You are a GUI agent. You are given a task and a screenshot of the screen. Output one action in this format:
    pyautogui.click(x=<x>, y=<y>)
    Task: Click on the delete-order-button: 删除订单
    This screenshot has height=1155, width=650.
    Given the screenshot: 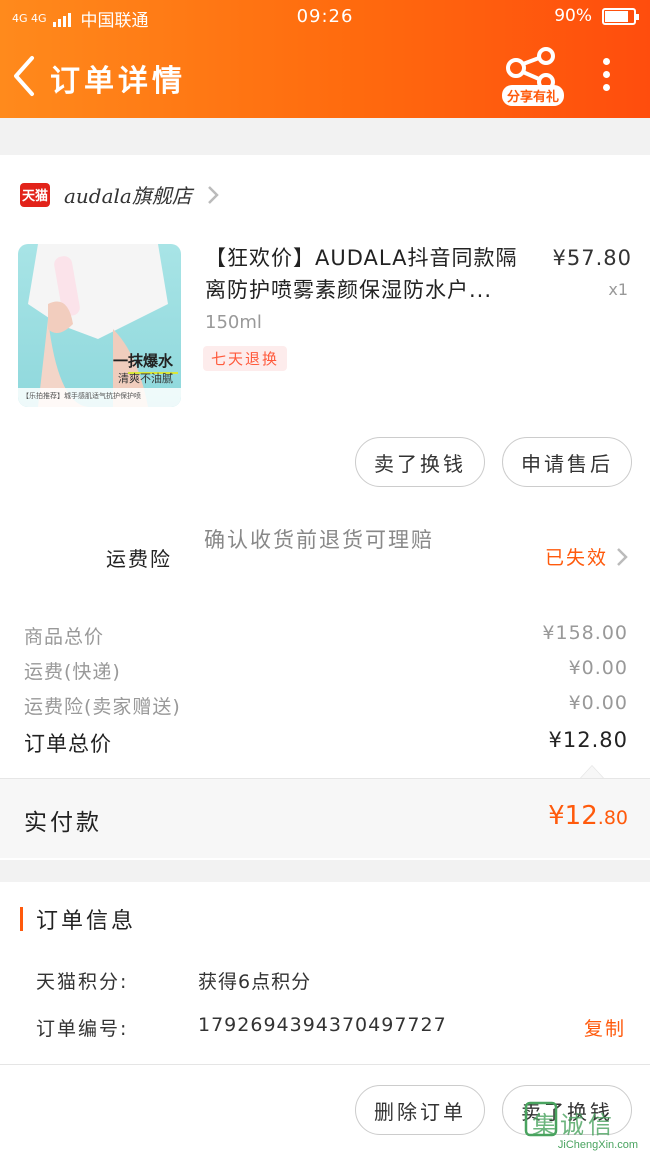 What is the action you would take?
    pyautogui.click(x=420, y=1110)
    